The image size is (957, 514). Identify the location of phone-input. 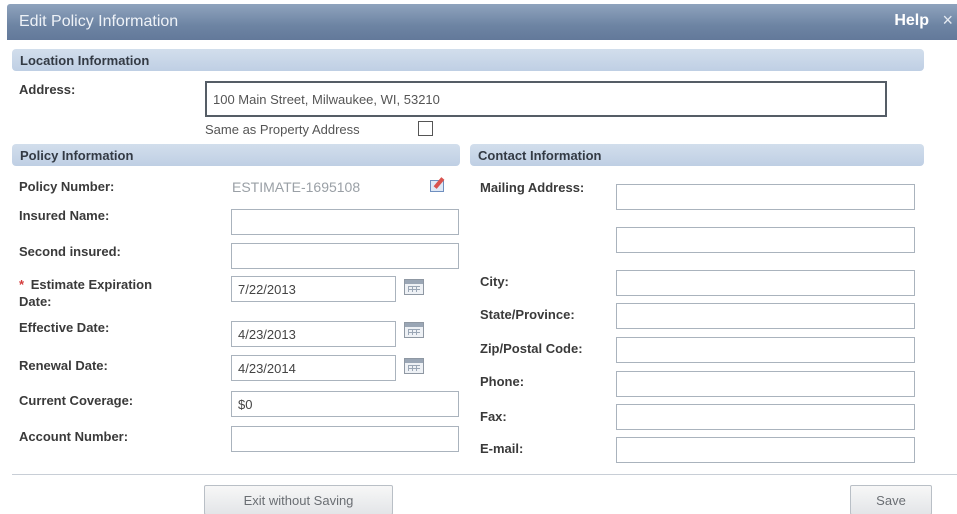
(765, 384).